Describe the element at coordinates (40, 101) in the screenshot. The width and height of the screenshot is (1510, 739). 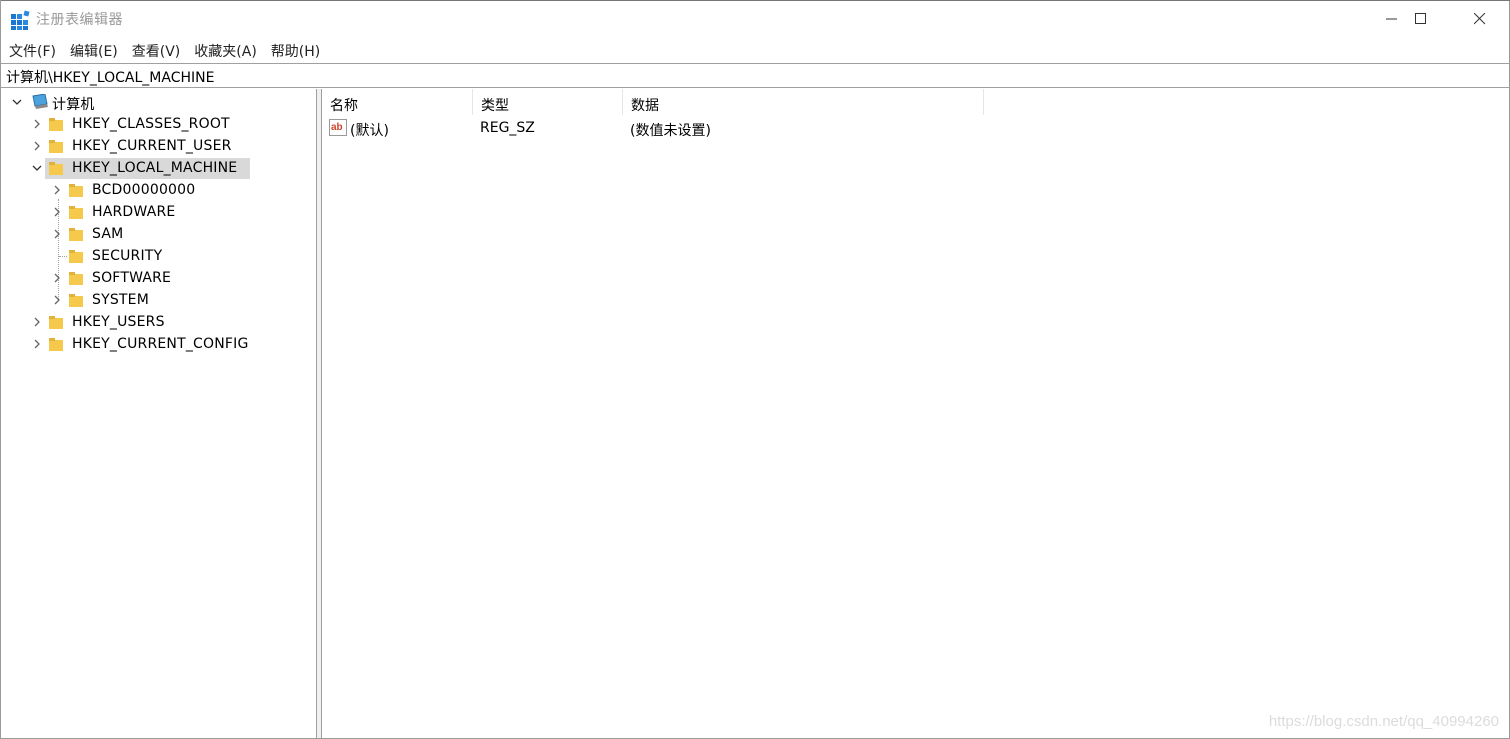
I see `computer-icon` at that location.